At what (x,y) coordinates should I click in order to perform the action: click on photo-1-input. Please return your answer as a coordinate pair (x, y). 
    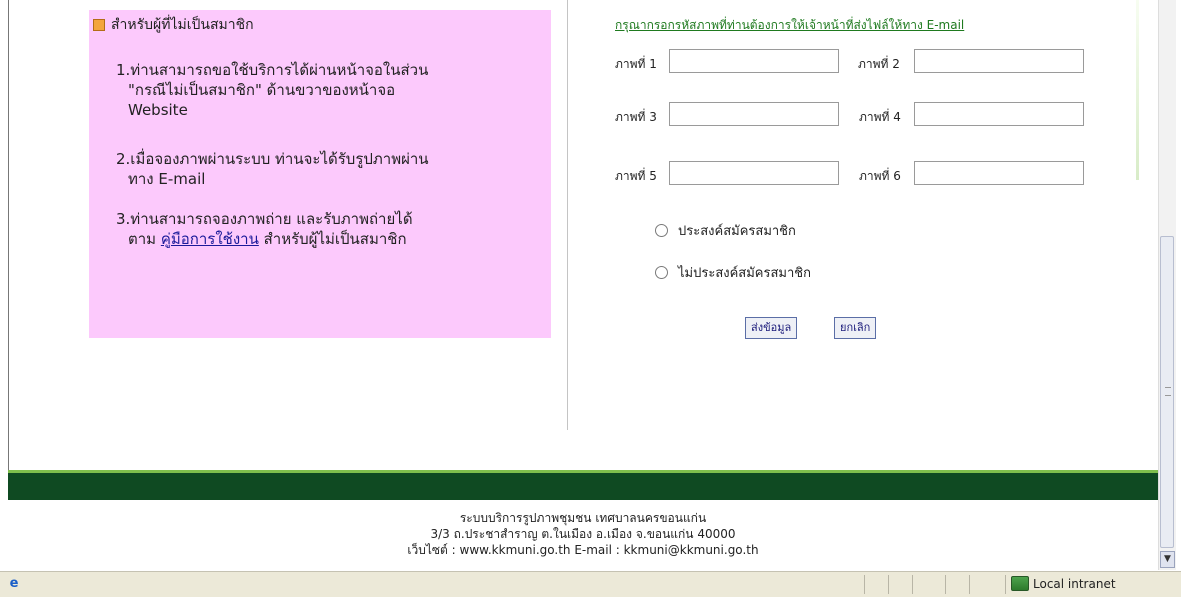
    Looking at the image, I should click on (754, 61).